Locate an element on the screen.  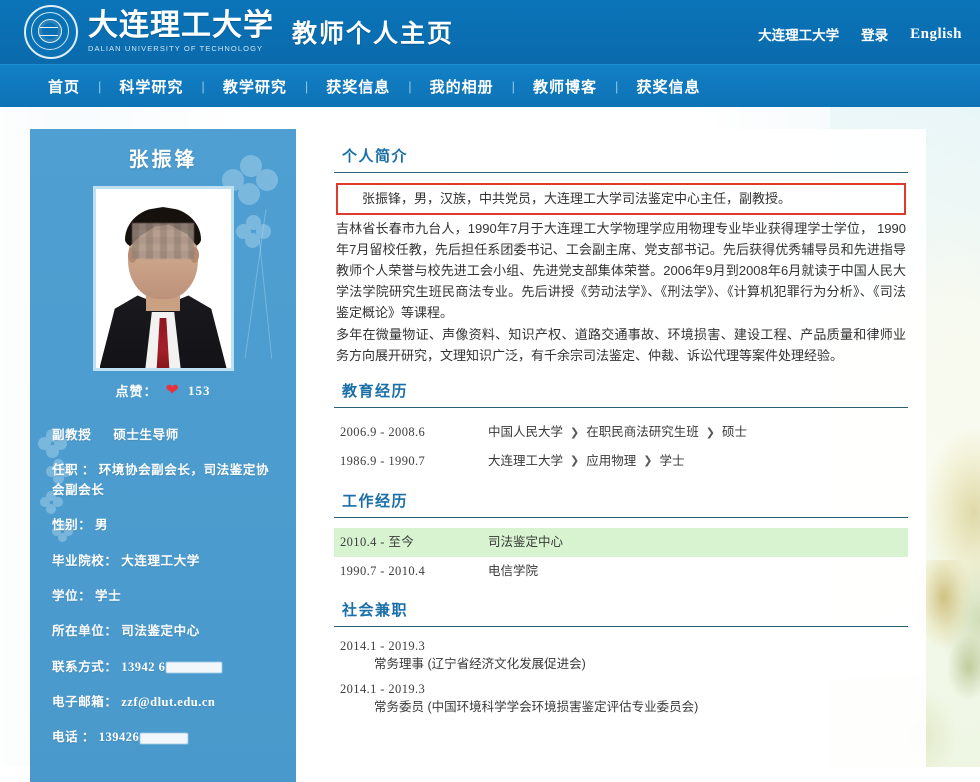
education-row: 2006.9 - 2008.6 中国人民大学 ❯ 在职民商法研究生班 ❯ 硕士 is located at coordinates (621, 432).